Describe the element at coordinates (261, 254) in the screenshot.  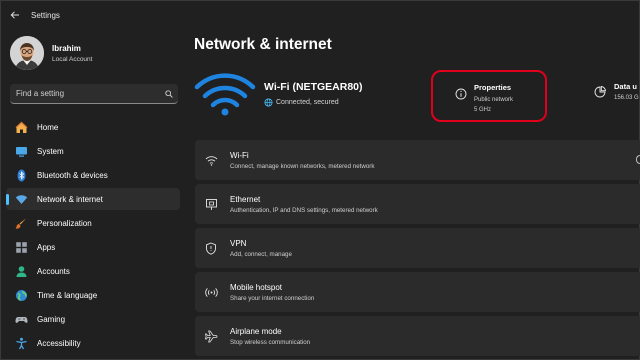
I see `card-subtitle: Add, connect, manage` at that location.